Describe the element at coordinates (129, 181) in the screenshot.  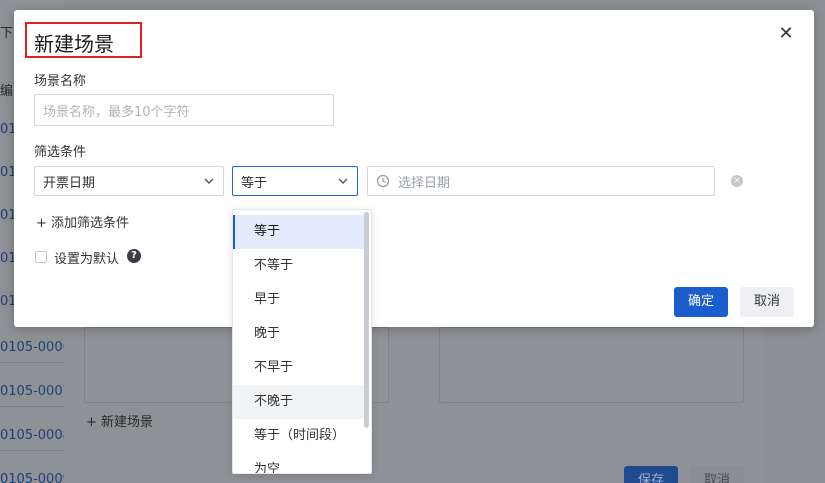
I see `filter-field-select: 开票日期` at that location.